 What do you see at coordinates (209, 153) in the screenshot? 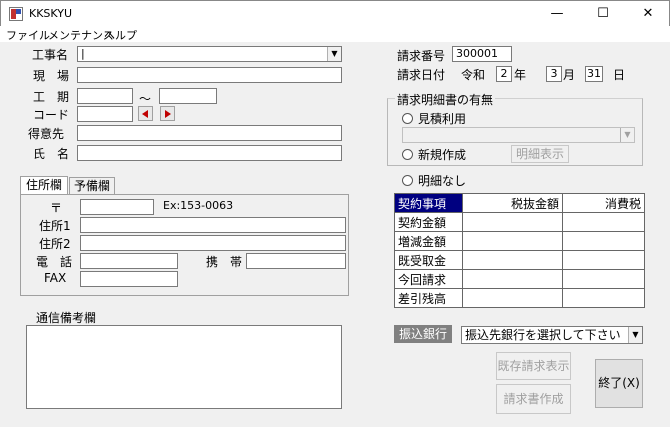
I see `name-input` at bounding box center [209, 153].